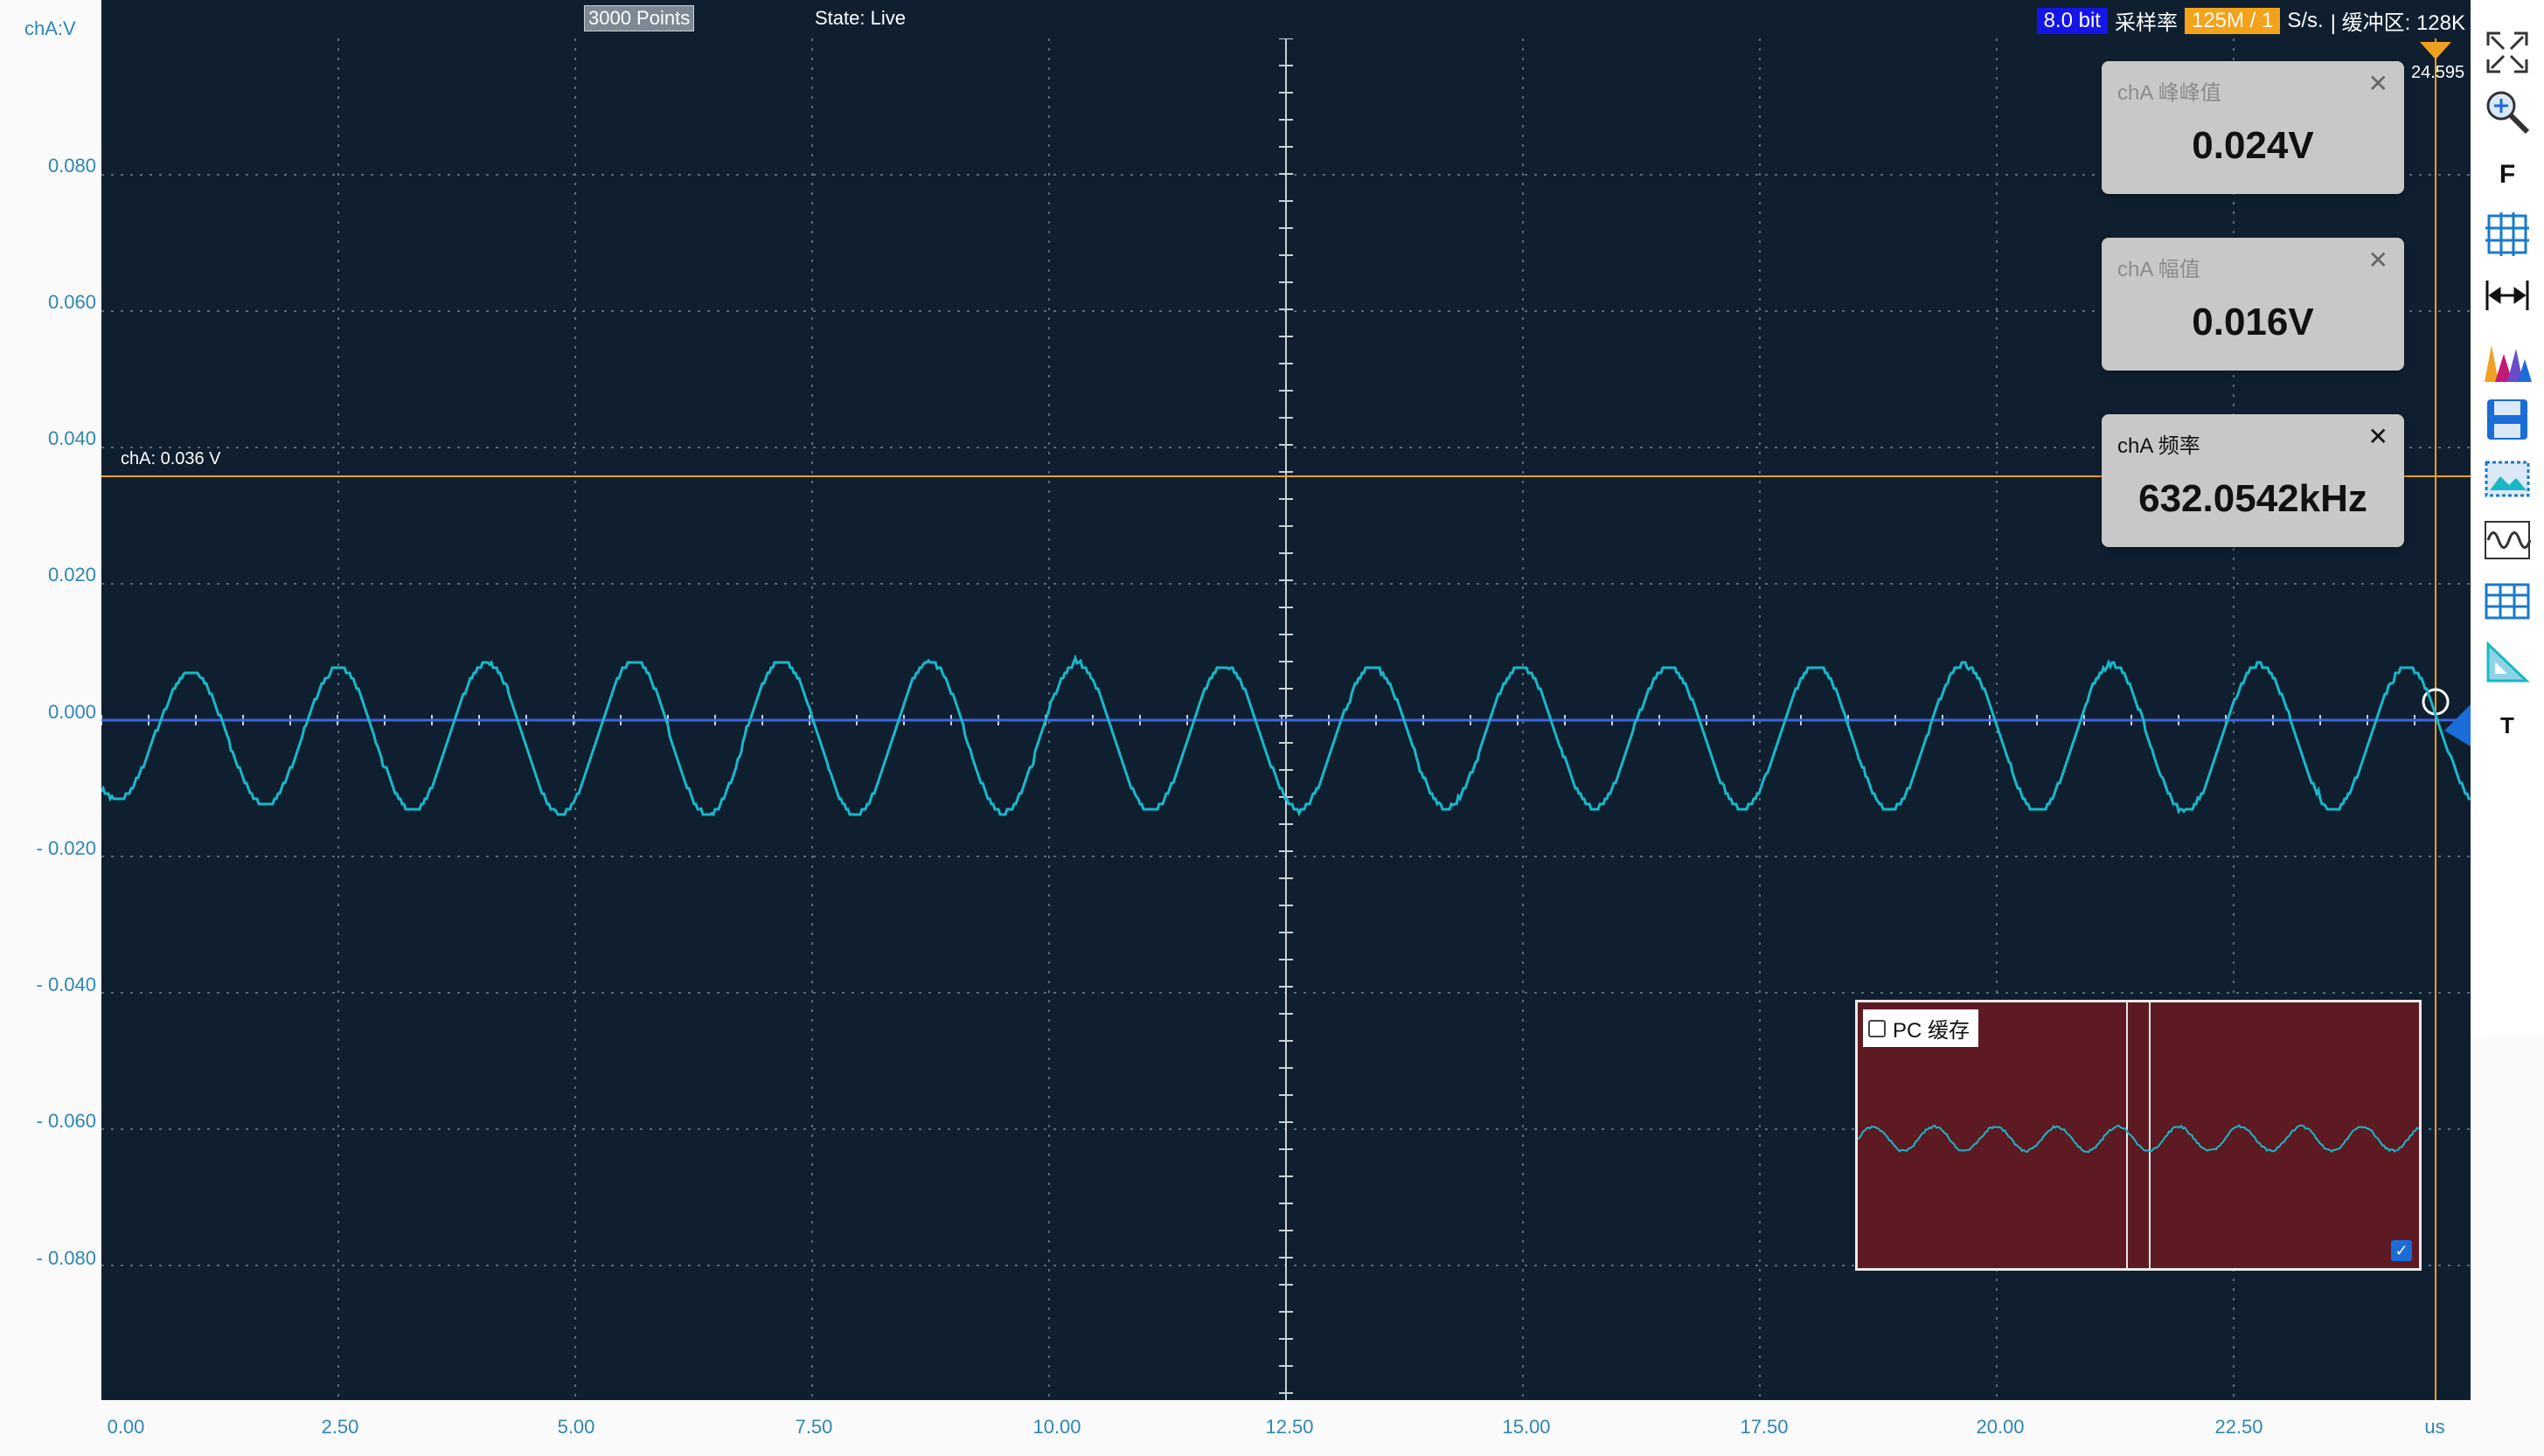 This screenshot has width=2544, height=1456. Describe the element at coordinates (1289, 1427) in the screenshot. I see `x-tick-label: 12.50` at that location.